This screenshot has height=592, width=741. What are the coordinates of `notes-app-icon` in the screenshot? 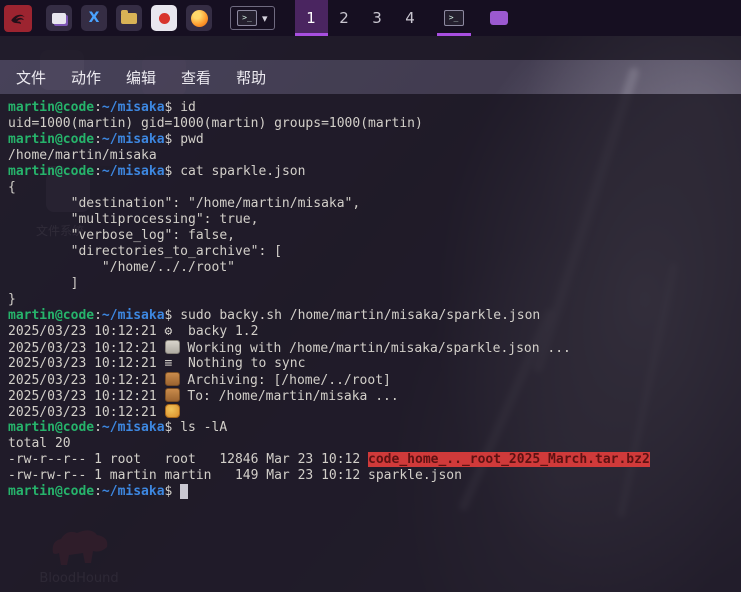 It's located at (59, 18).